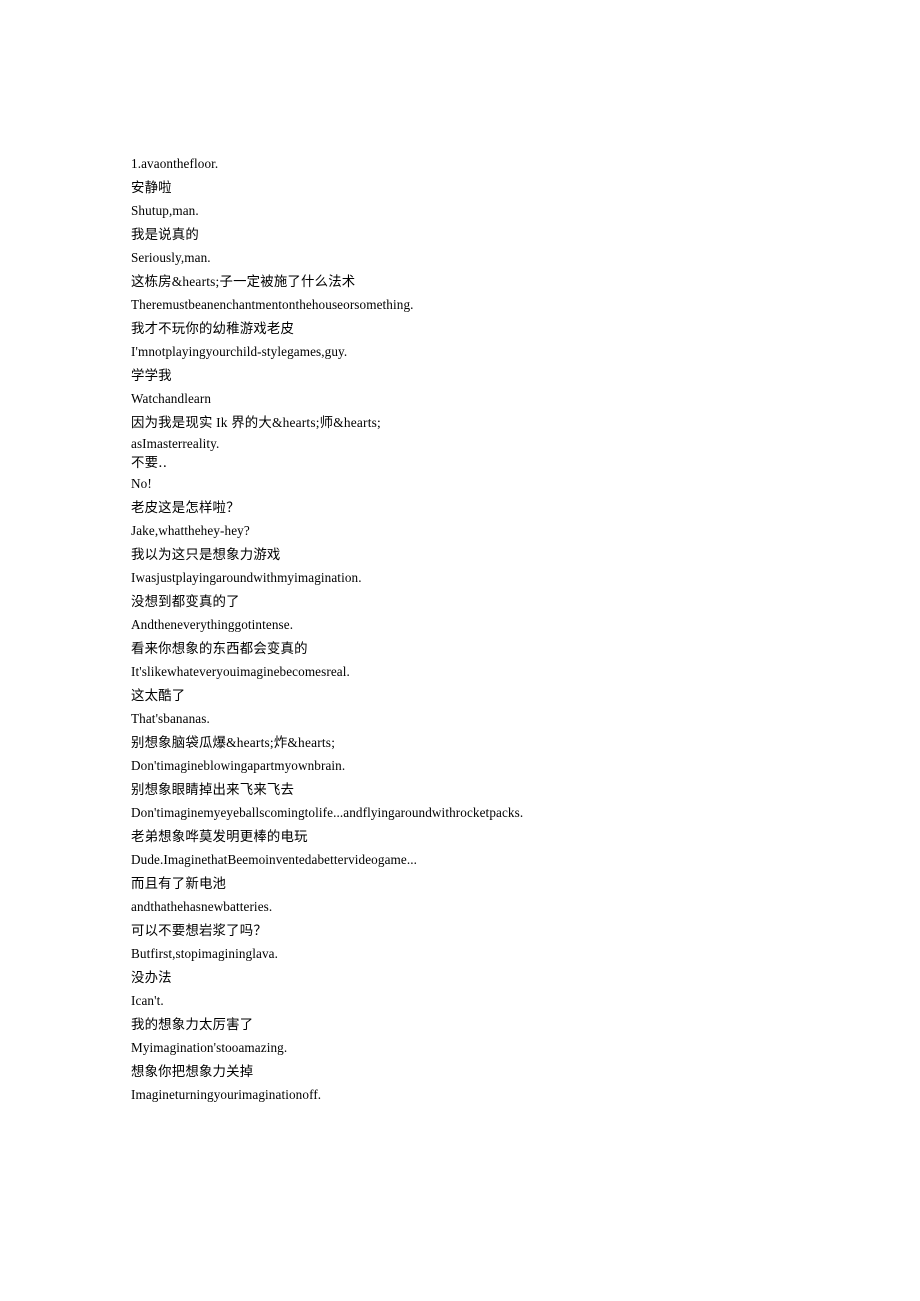 This screenshot has width=920, height=1301. I want to click on transcript-line: 而且有了新电池, so click(179, 883).